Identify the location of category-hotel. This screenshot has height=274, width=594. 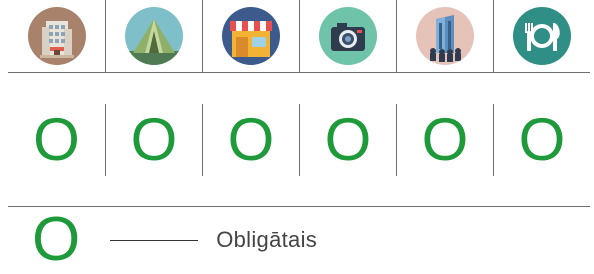
(56, 36).